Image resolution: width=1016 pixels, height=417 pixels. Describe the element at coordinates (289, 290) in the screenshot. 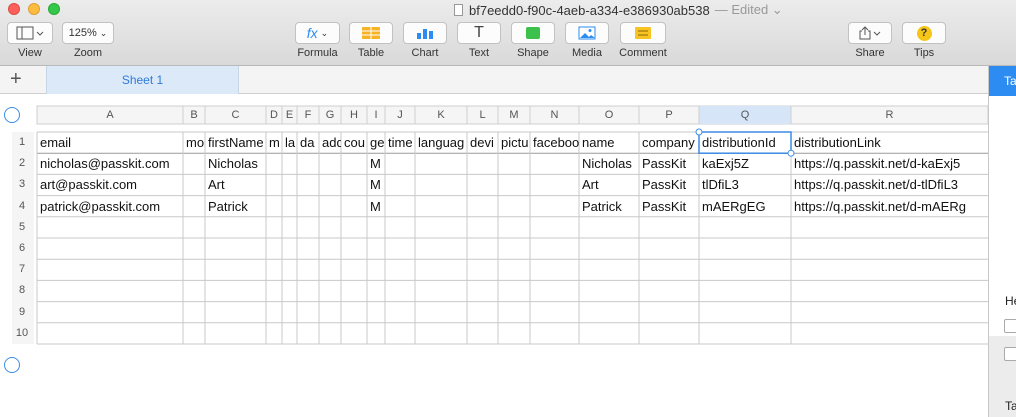

I see `cell-e8` at that location.